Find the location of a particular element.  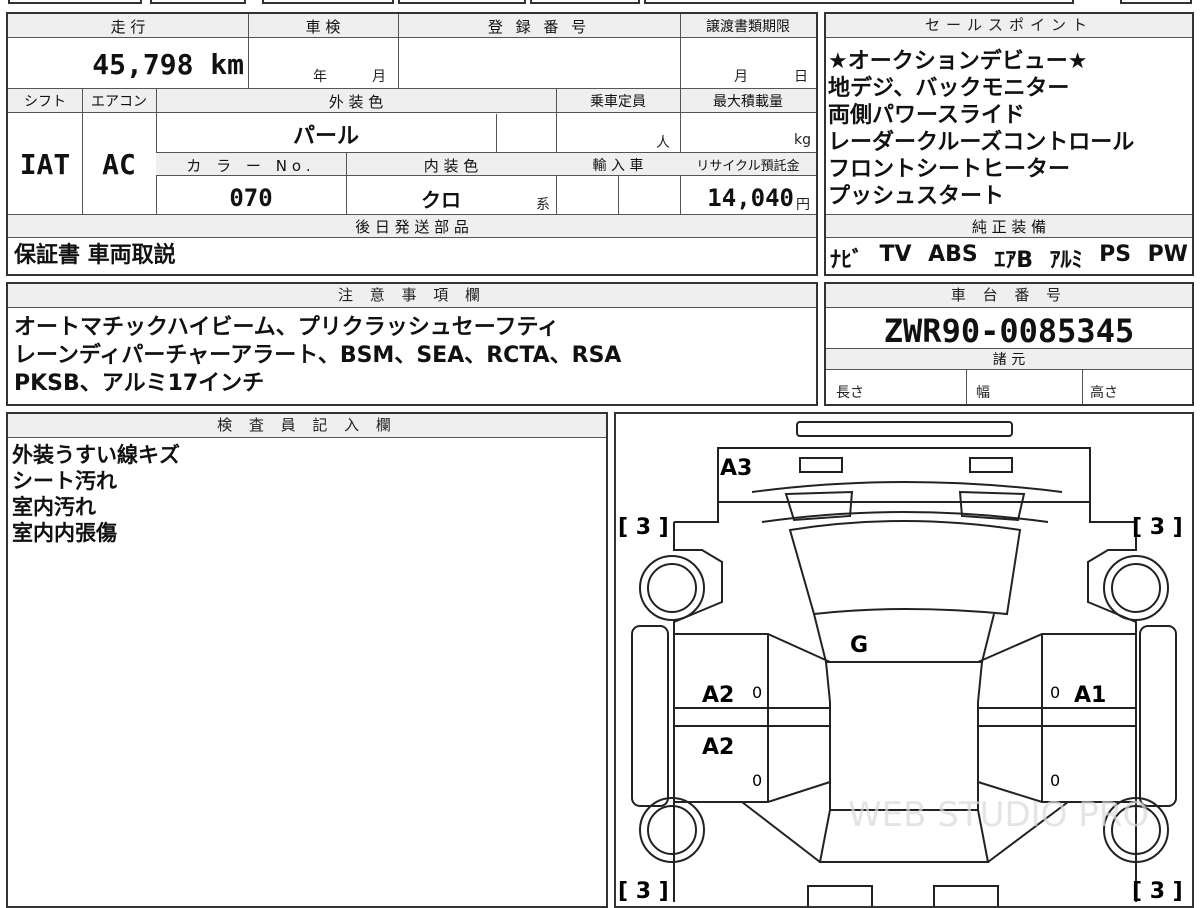

mark-roof: G is located at coordinates (859, 645).